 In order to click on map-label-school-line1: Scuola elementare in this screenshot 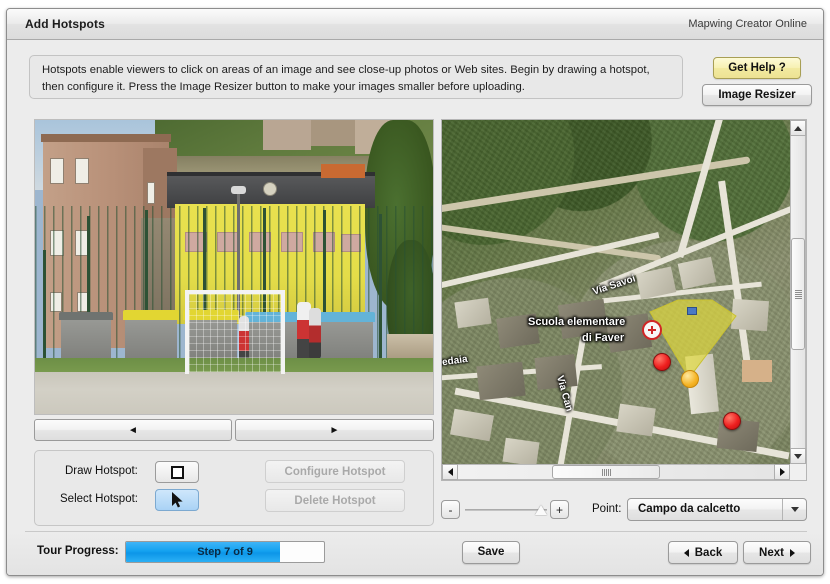, I will do `click(577, 322)`.